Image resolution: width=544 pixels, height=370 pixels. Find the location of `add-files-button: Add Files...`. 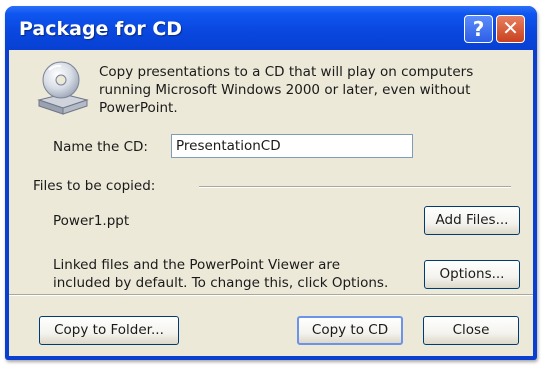

add-files-button: Add Files... is located at coordinates (472, 220).